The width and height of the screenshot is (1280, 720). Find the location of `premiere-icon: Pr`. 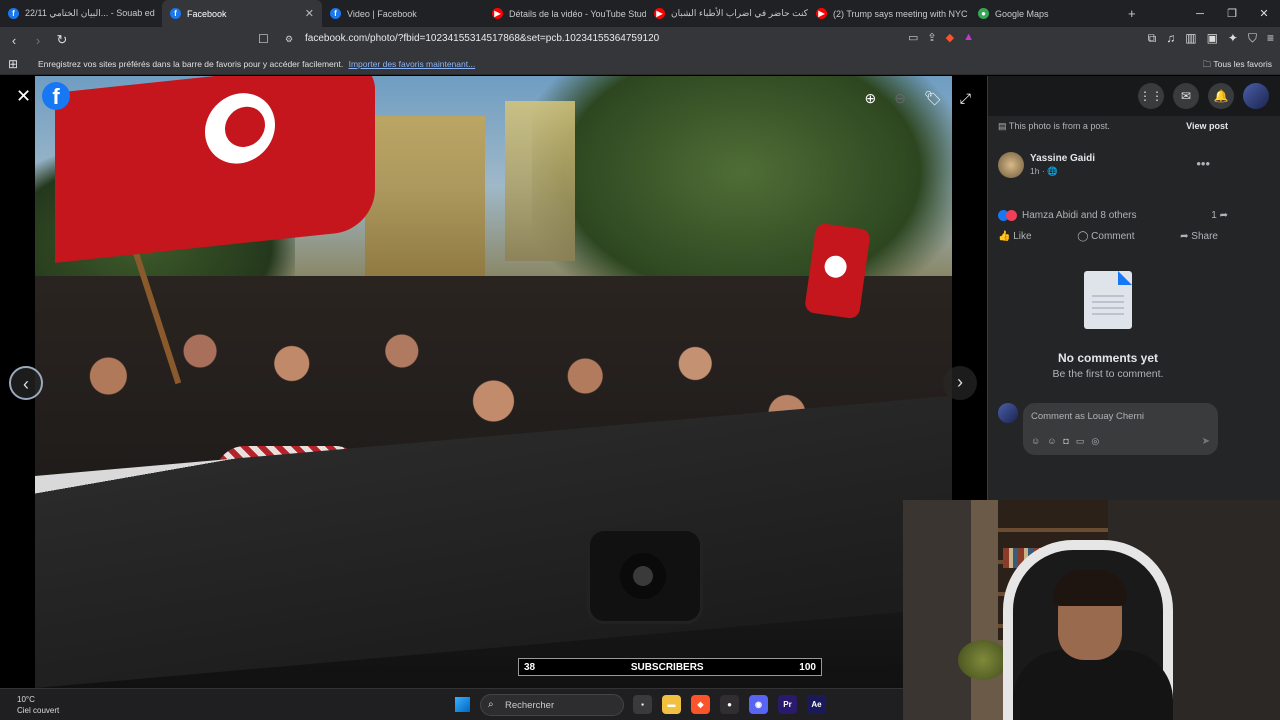

premiere-icon: Pr is located at coordinates (787, 704).